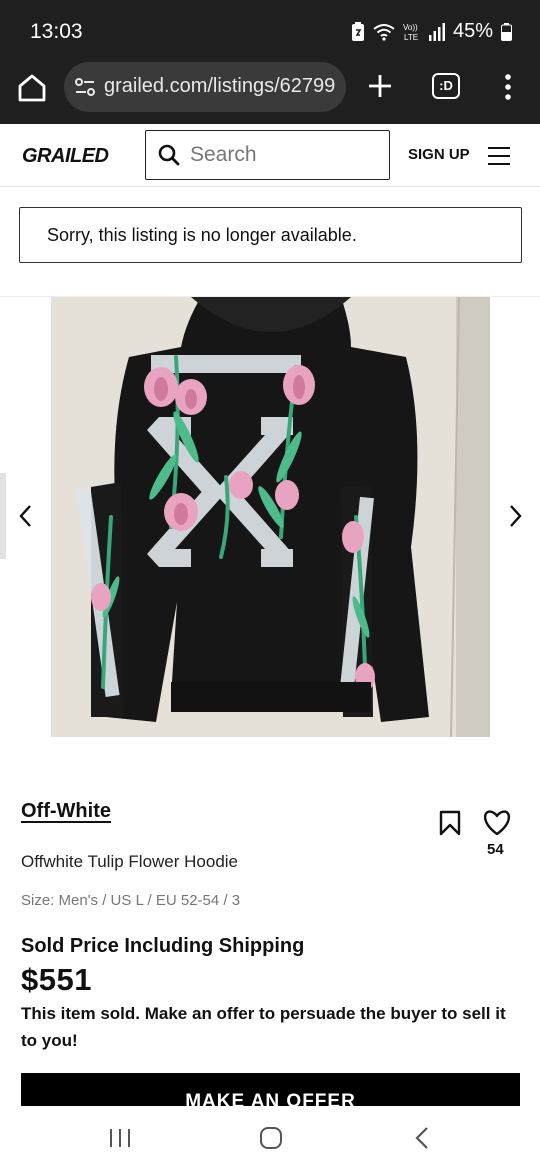 The height and width of the screenshot is (1170, 540). I want to click on volte-icon: Vo))LTE, so click(410, 32).